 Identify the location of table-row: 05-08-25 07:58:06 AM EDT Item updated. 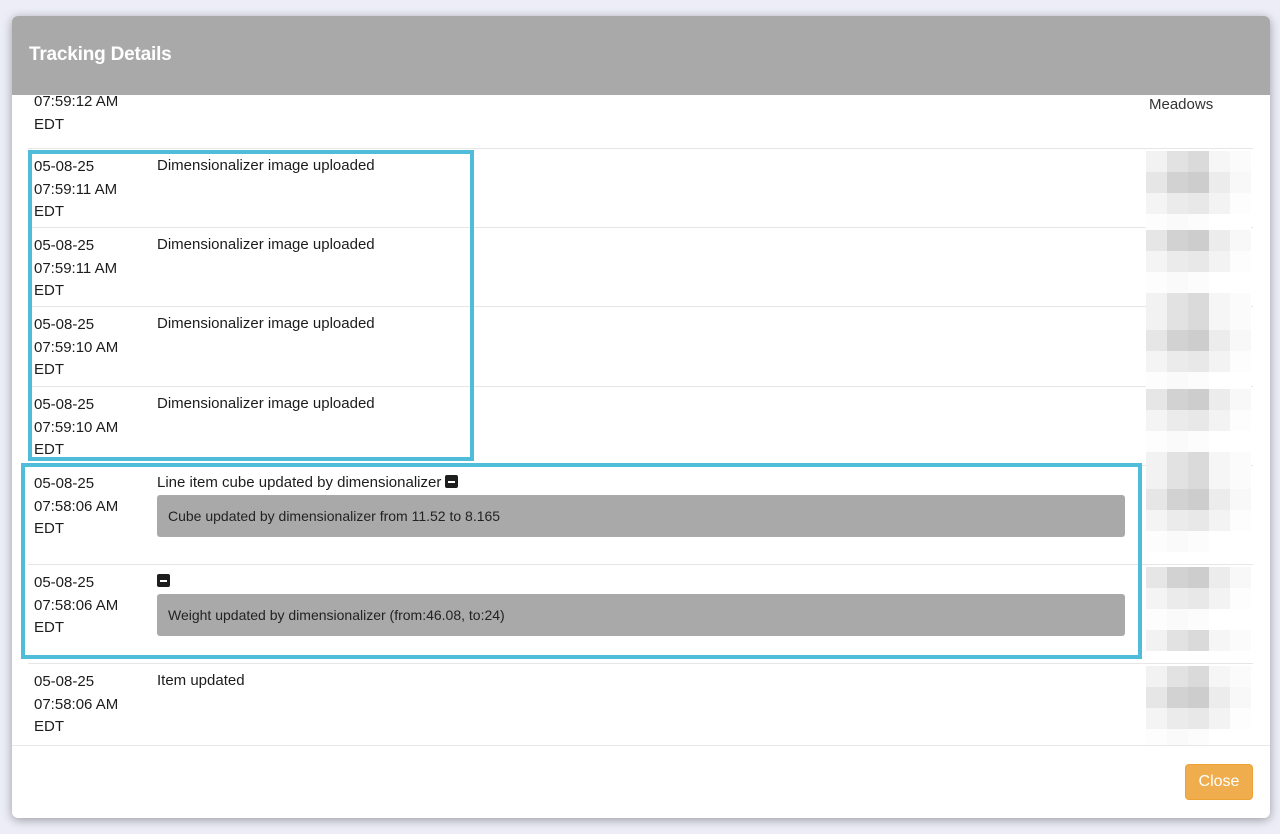
(640, 704).